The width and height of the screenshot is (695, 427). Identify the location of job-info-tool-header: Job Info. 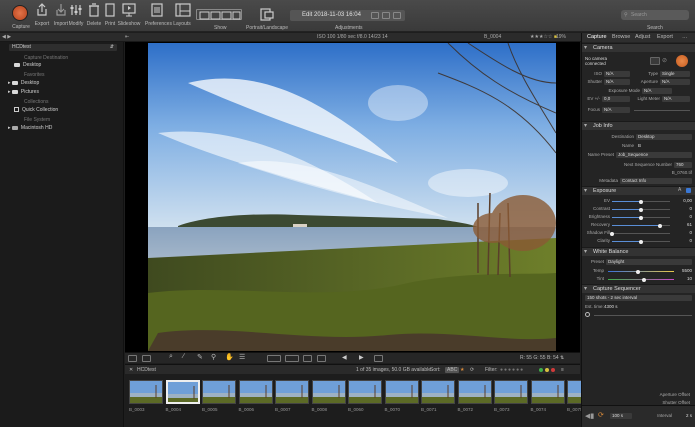
(638, 126).